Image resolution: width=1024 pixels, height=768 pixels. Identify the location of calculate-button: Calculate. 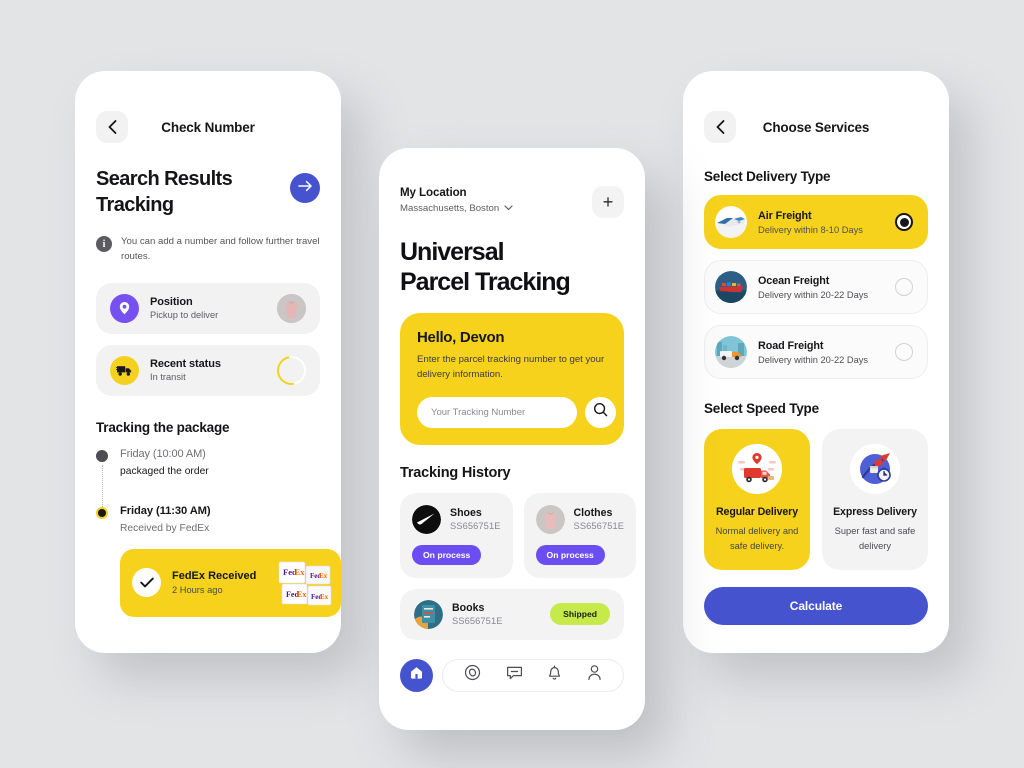
(816, 605).